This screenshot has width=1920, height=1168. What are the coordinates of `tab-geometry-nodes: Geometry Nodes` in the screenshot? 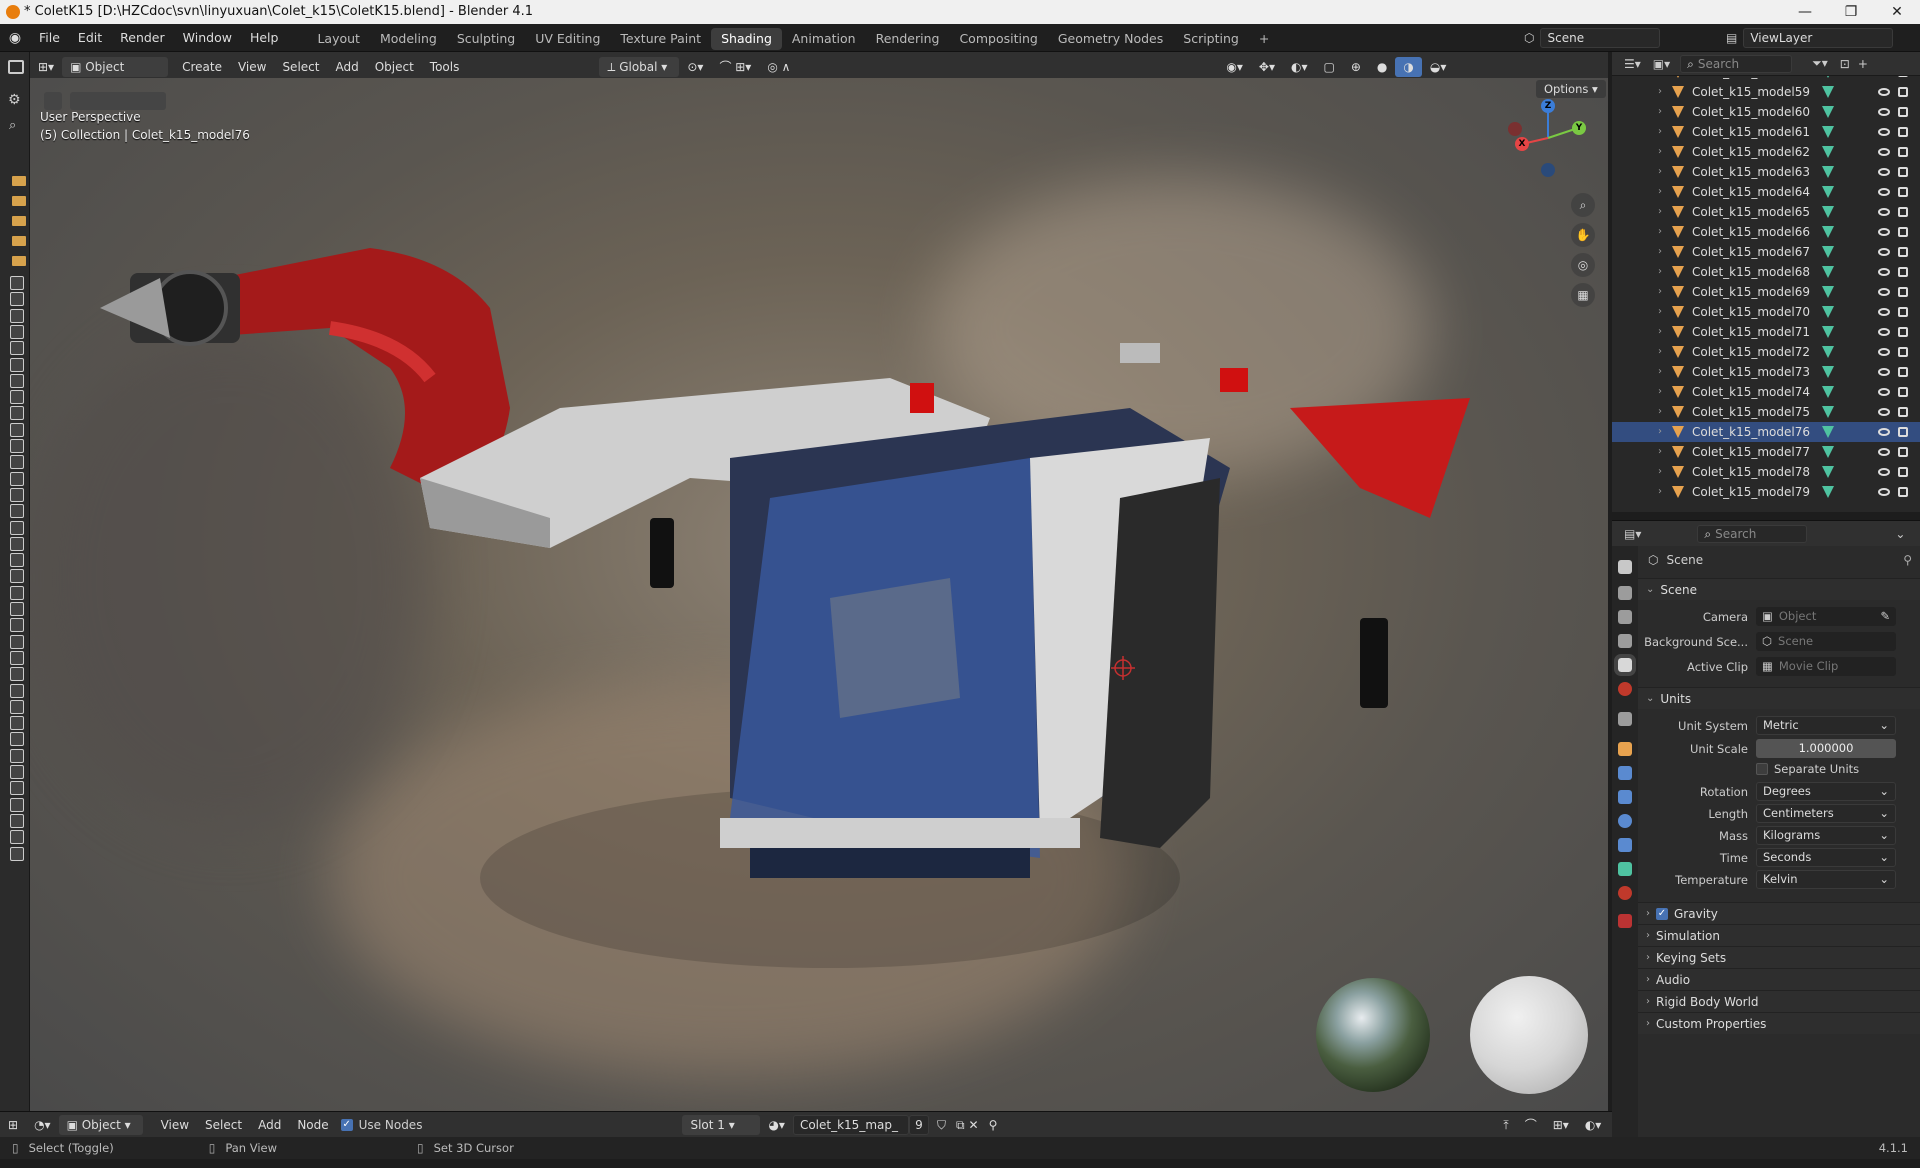 It's located at (1110, 39).